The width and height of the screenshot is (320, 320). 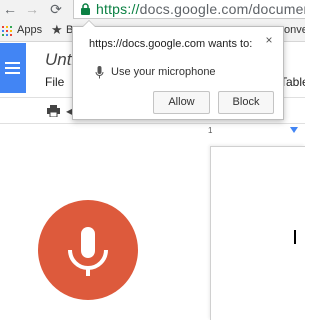 I want to click on docs-logo-icon, so click(x=13, y=68).